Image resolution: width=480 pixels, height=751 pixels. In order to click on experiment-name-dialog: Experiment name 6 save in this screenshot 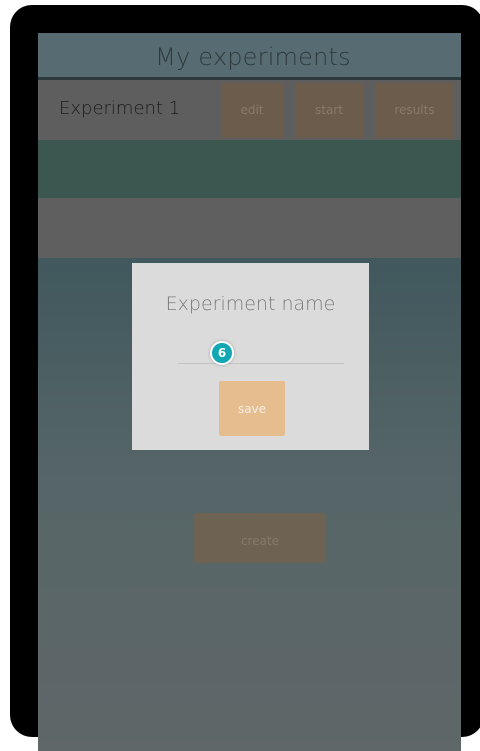, I will do `click(250, 356)`.